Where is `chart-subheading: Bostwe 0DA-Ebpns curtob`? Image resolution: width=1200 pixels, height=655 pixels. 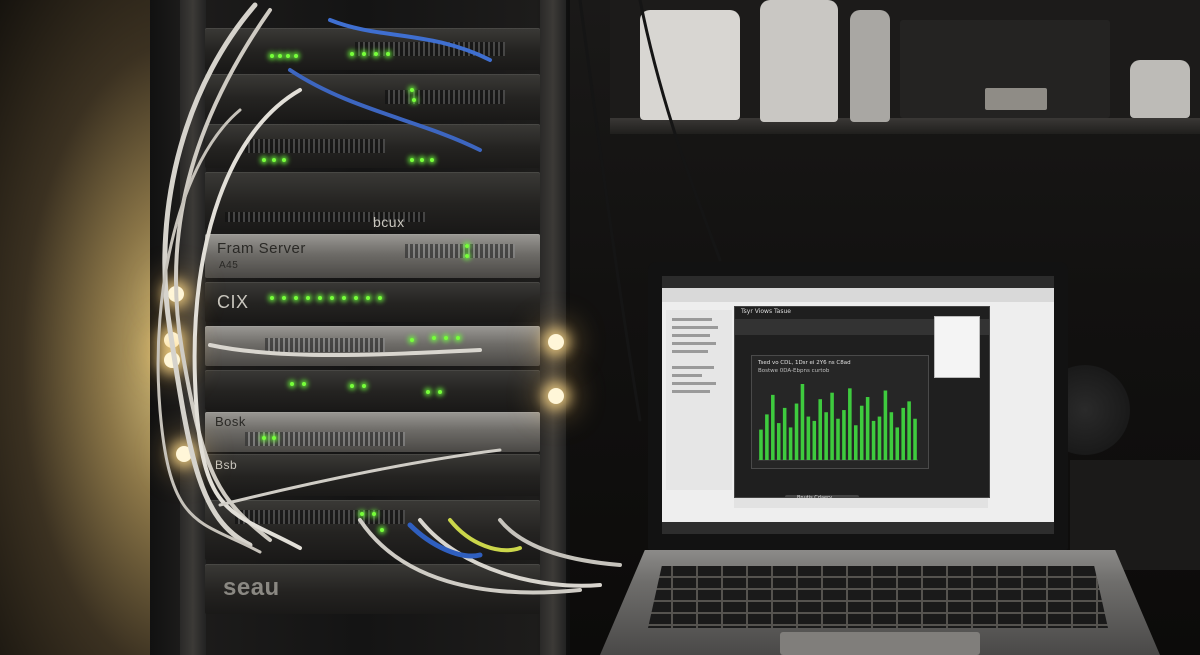 chart-subheading: Bostwe 0DA-Ebpns curtob is located at coordinates (794, 371).